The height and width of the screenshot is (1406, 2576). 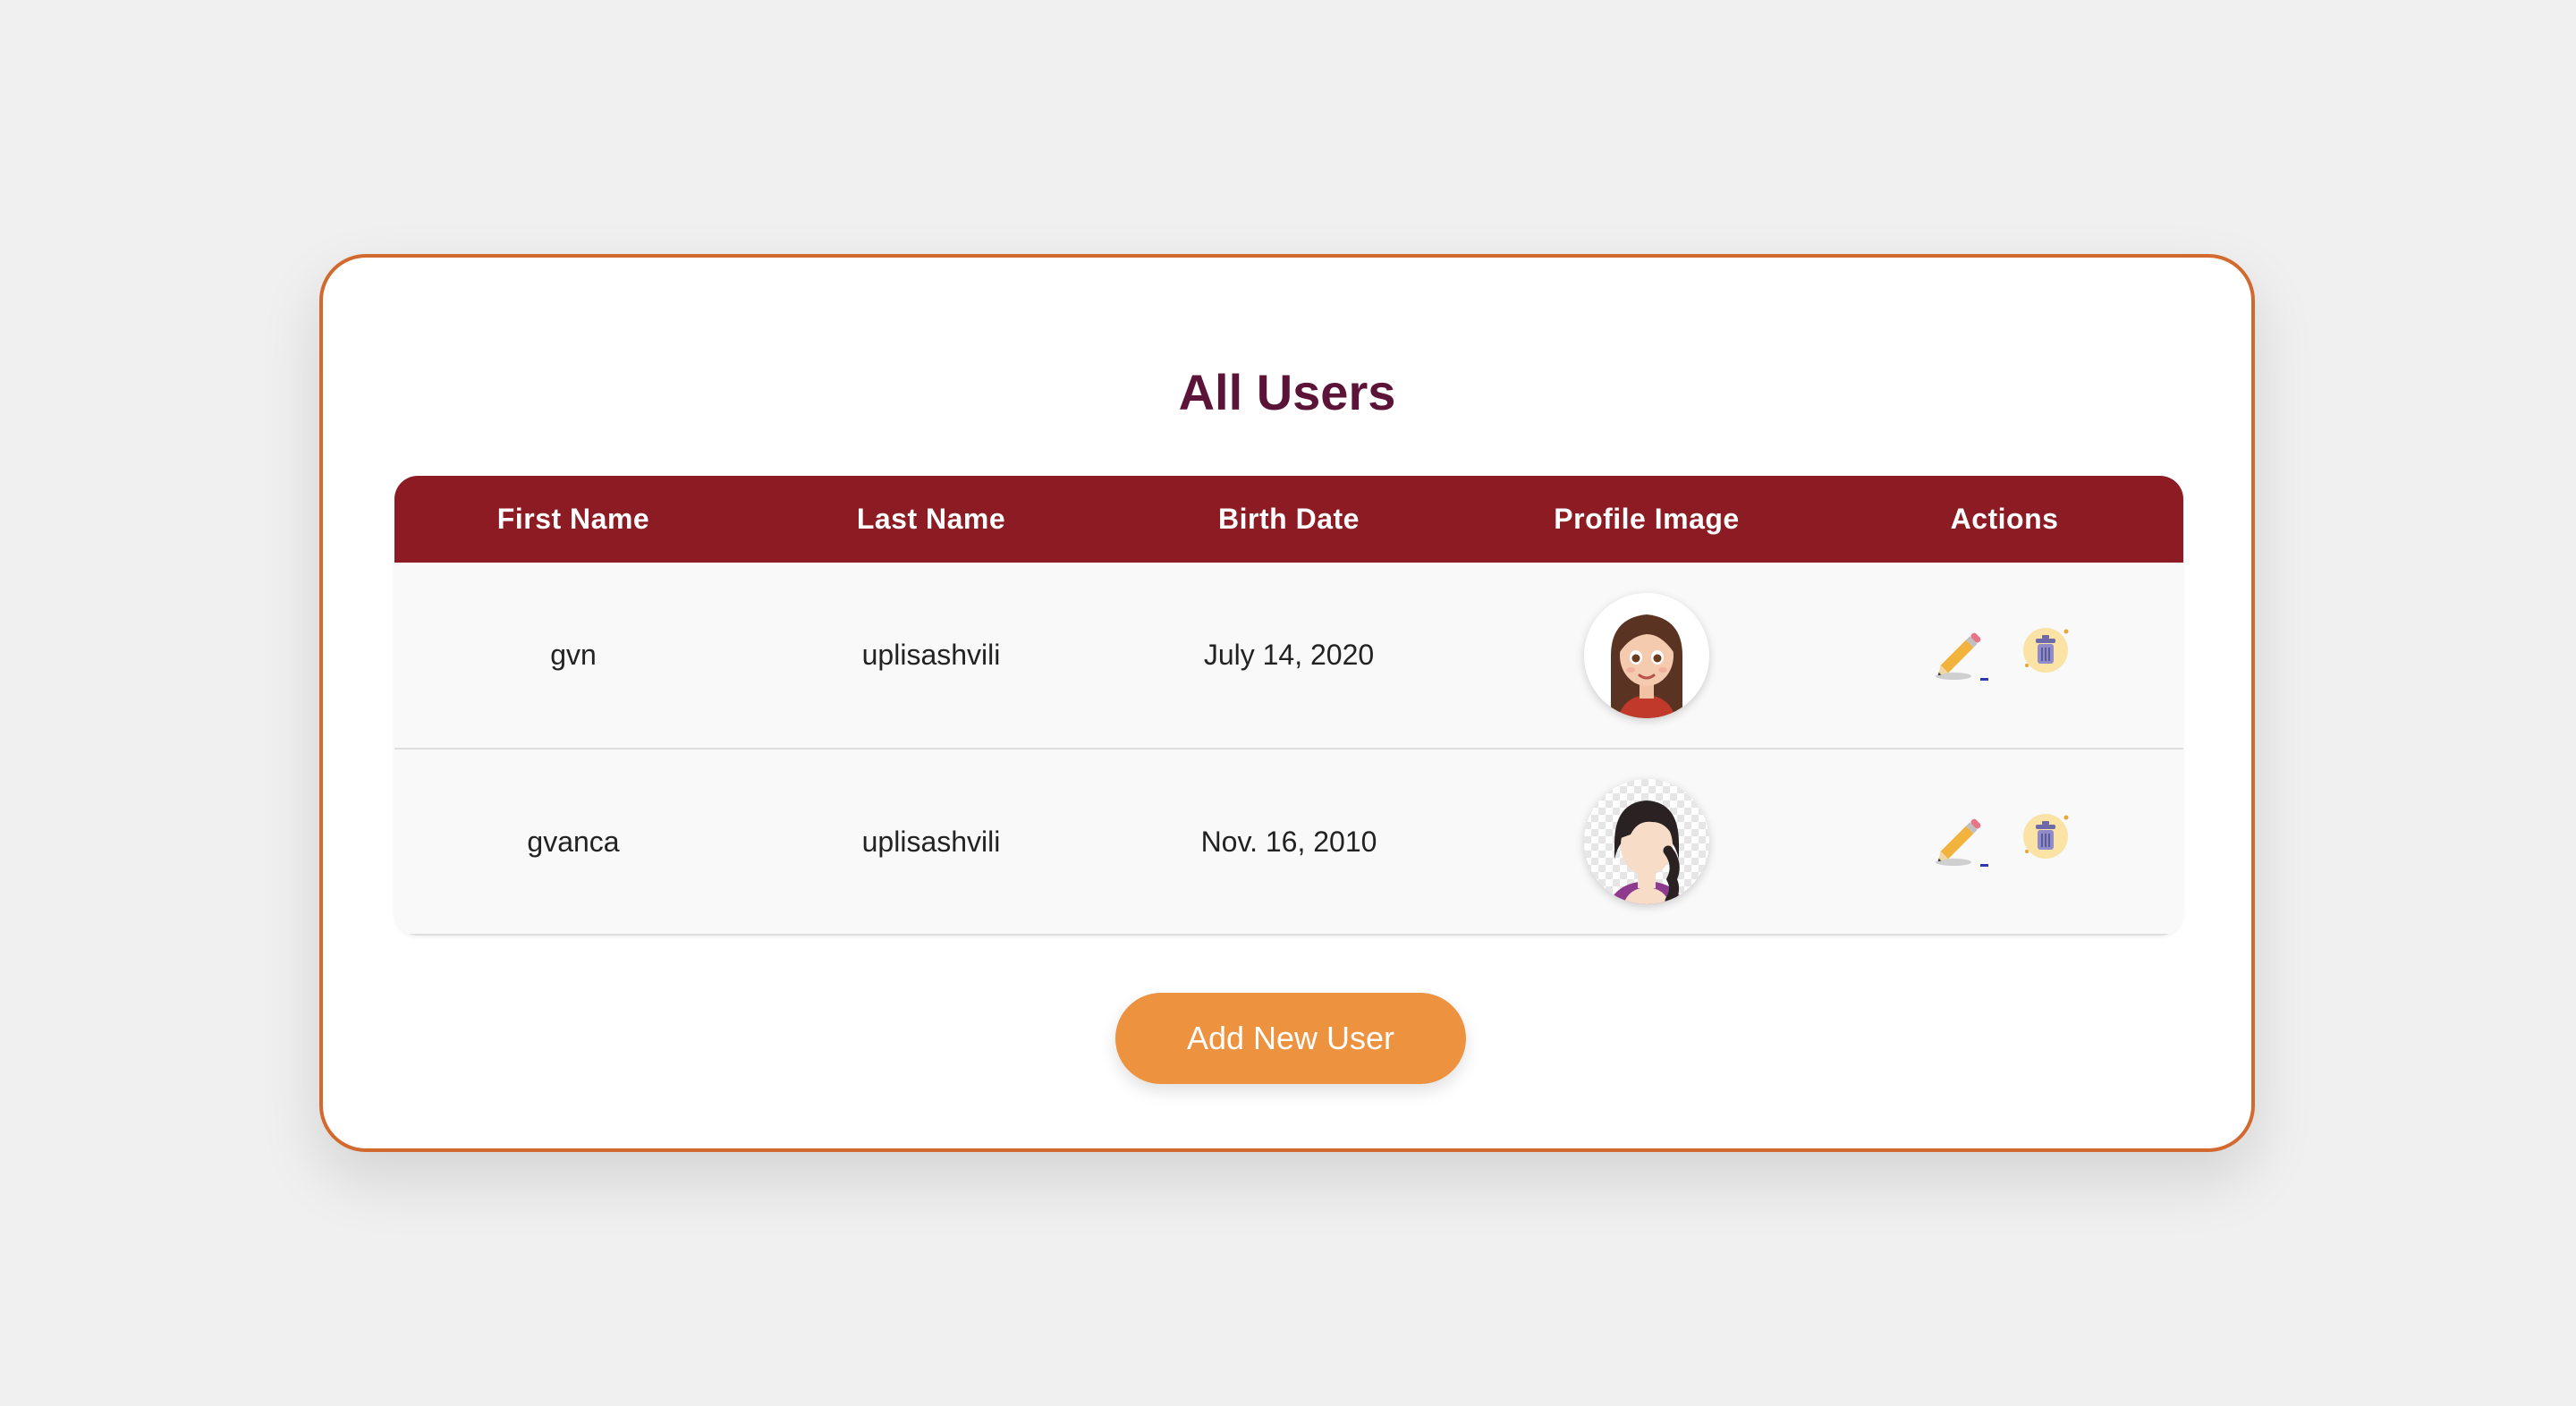 I want to click on birth-date-cell: July 14, 2020, so click(x=1289, y=655).